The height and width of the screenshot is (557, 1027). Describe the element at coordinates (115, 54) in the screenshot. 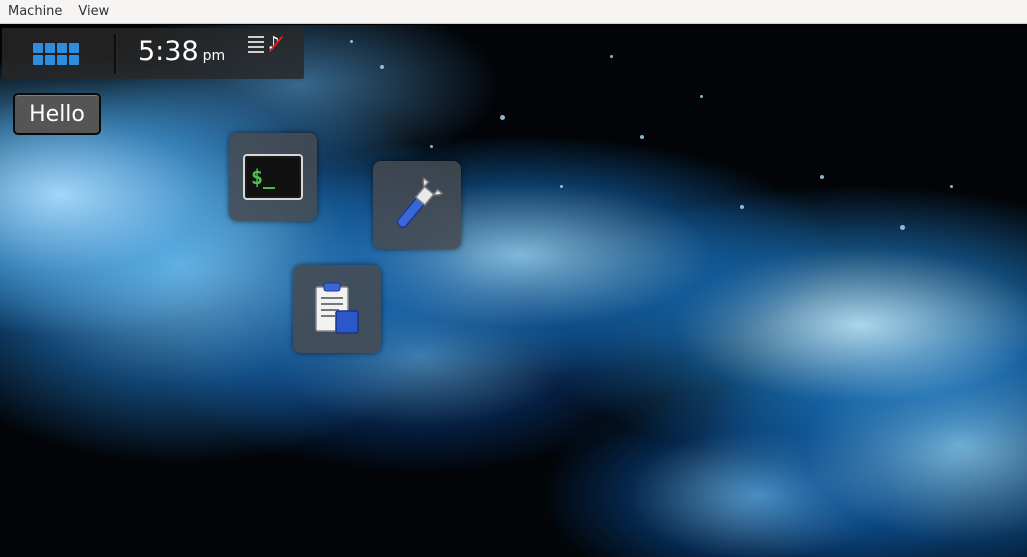

I see `panel-divider` at that location.